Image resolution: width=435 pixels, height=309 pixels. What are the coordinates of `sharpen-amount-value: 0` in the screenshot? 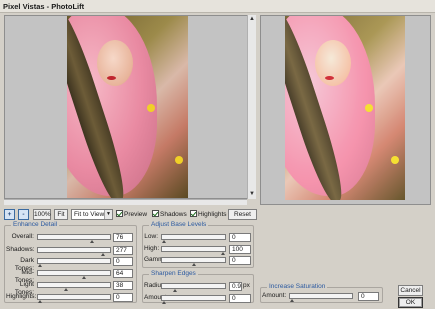 It's located at (240, 298).